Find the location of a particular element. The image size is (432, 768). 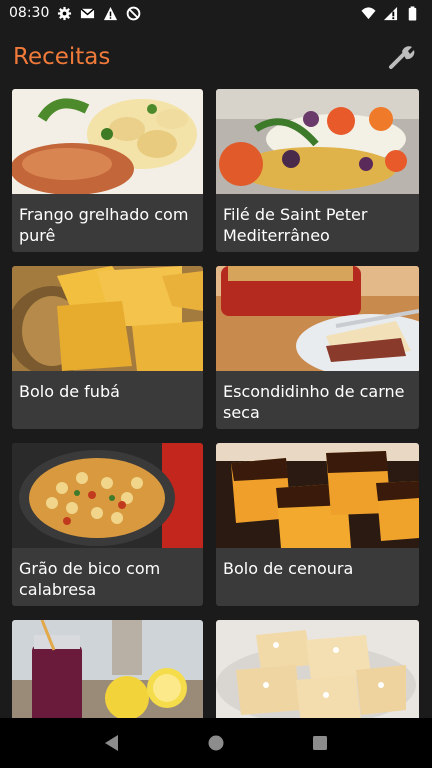

status-time: 08:30 is located at coordinates (29, 13).